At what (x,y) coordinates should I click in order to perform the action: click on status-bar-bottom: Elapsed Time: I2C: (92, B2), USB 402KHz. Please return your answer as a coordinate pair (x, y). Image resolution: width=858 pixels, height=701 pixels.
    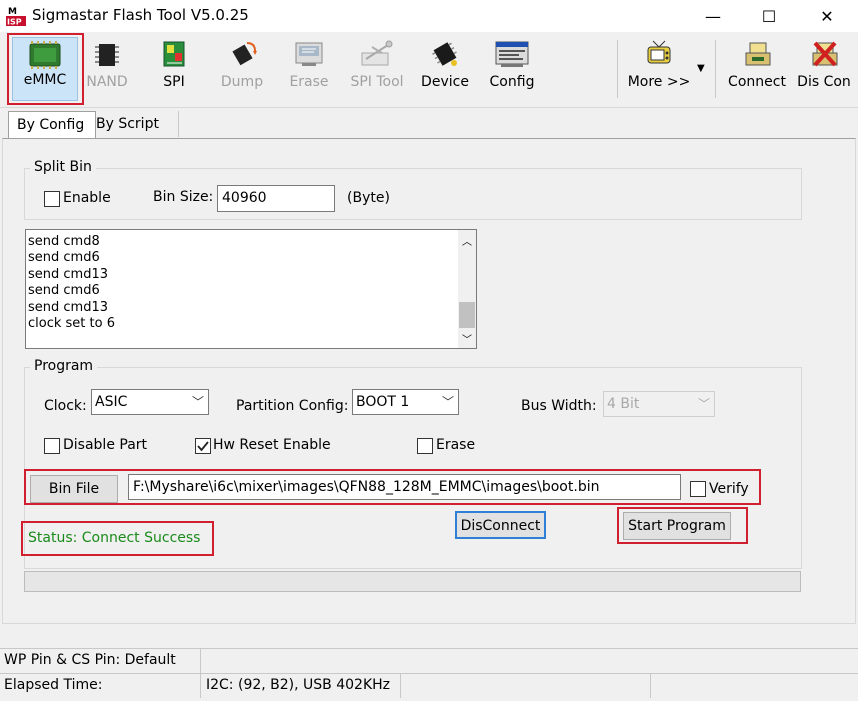
    Looking at the image, I should click on (429, 685).